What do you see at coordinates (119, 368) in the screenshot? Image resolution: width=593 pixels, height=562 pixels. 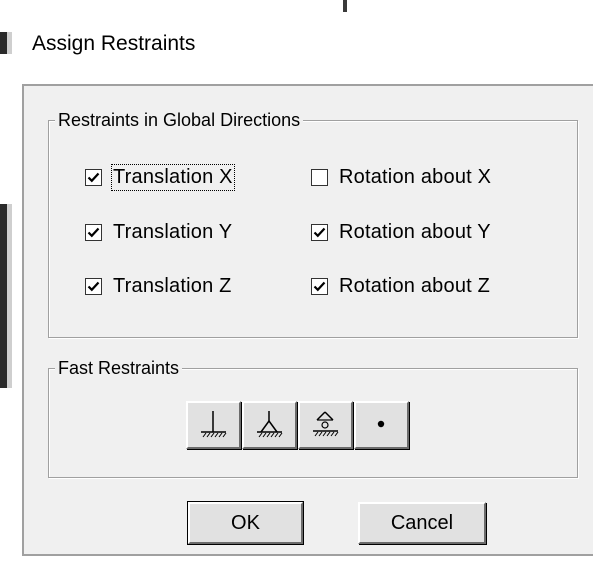 I see `fast-restraints-legend: Fast Restraints` at bounding box center [119, 368].